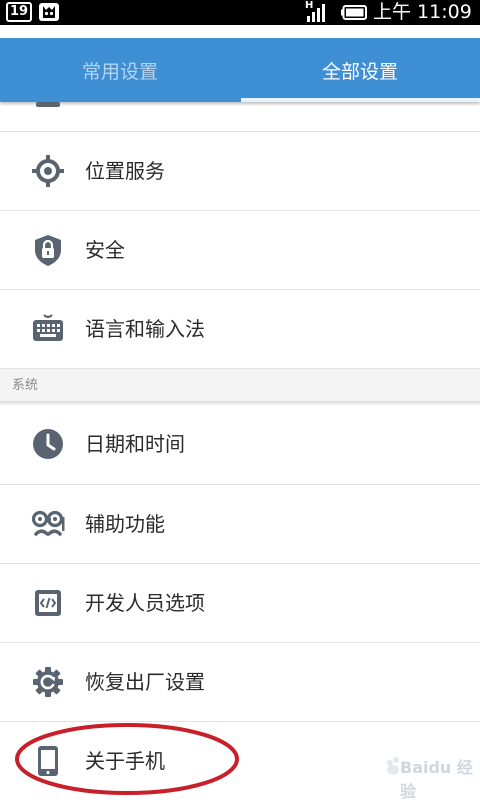  Describe the element at coordinates (125, 761) in the screenshot. I see `list-item-label: 关于手机` at that location.